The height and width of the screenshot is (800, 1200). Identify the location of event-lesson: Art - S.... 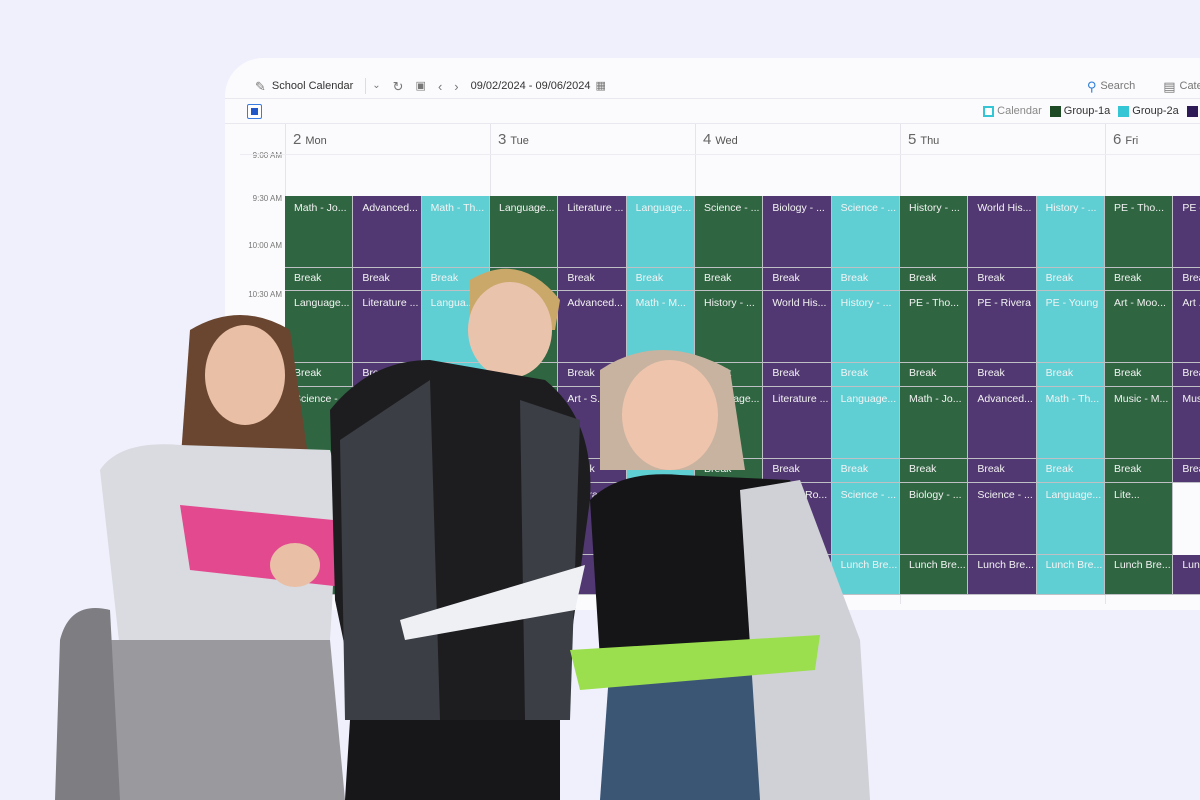
(592, 423).